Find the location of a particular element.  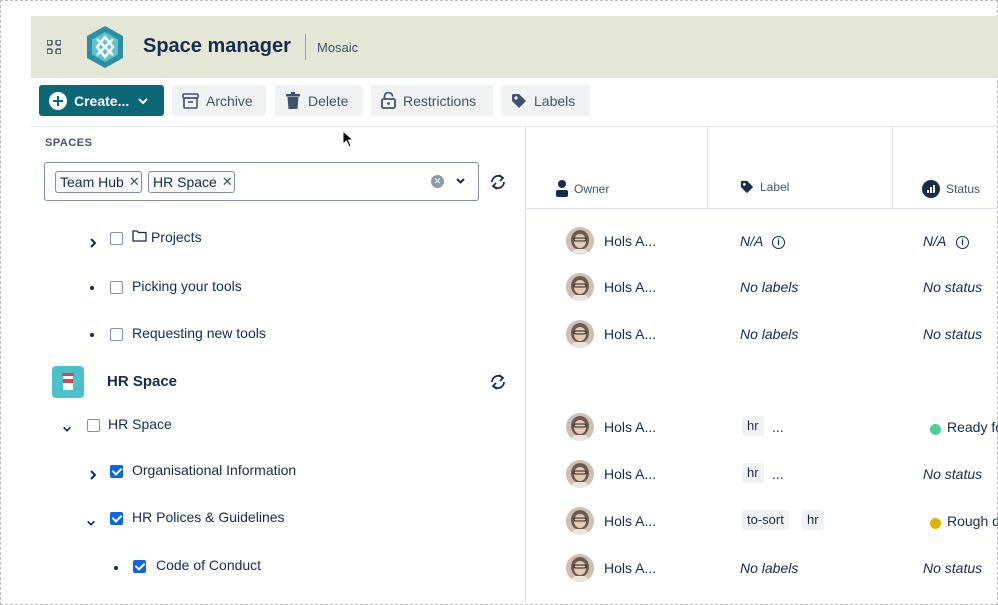

space-avatar is located at coordinates (68, 382).